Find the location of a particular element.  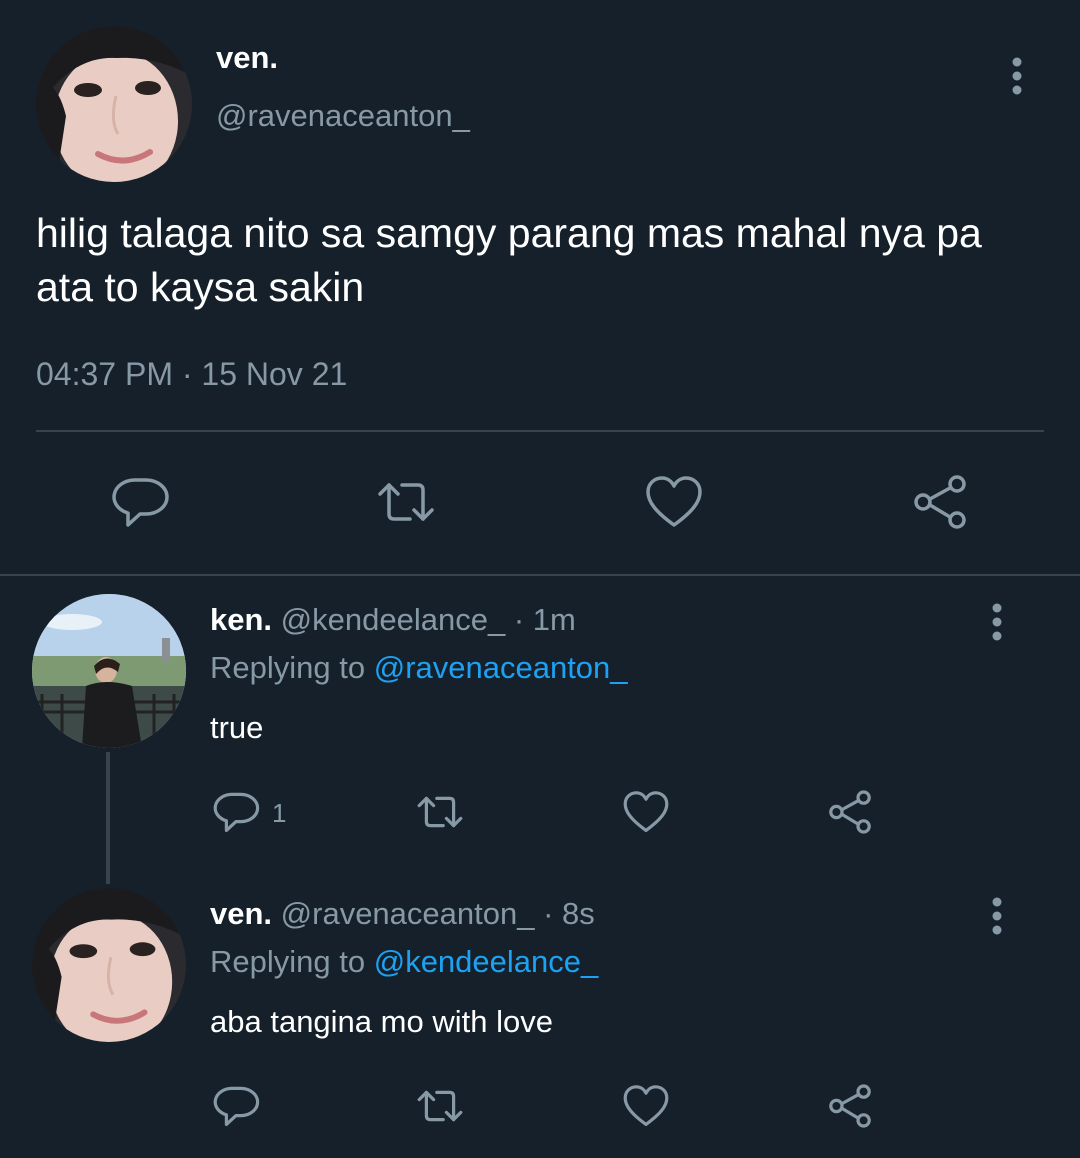

replying-to: Replying to @kendeelance_ is located at coordinates (404, 962).